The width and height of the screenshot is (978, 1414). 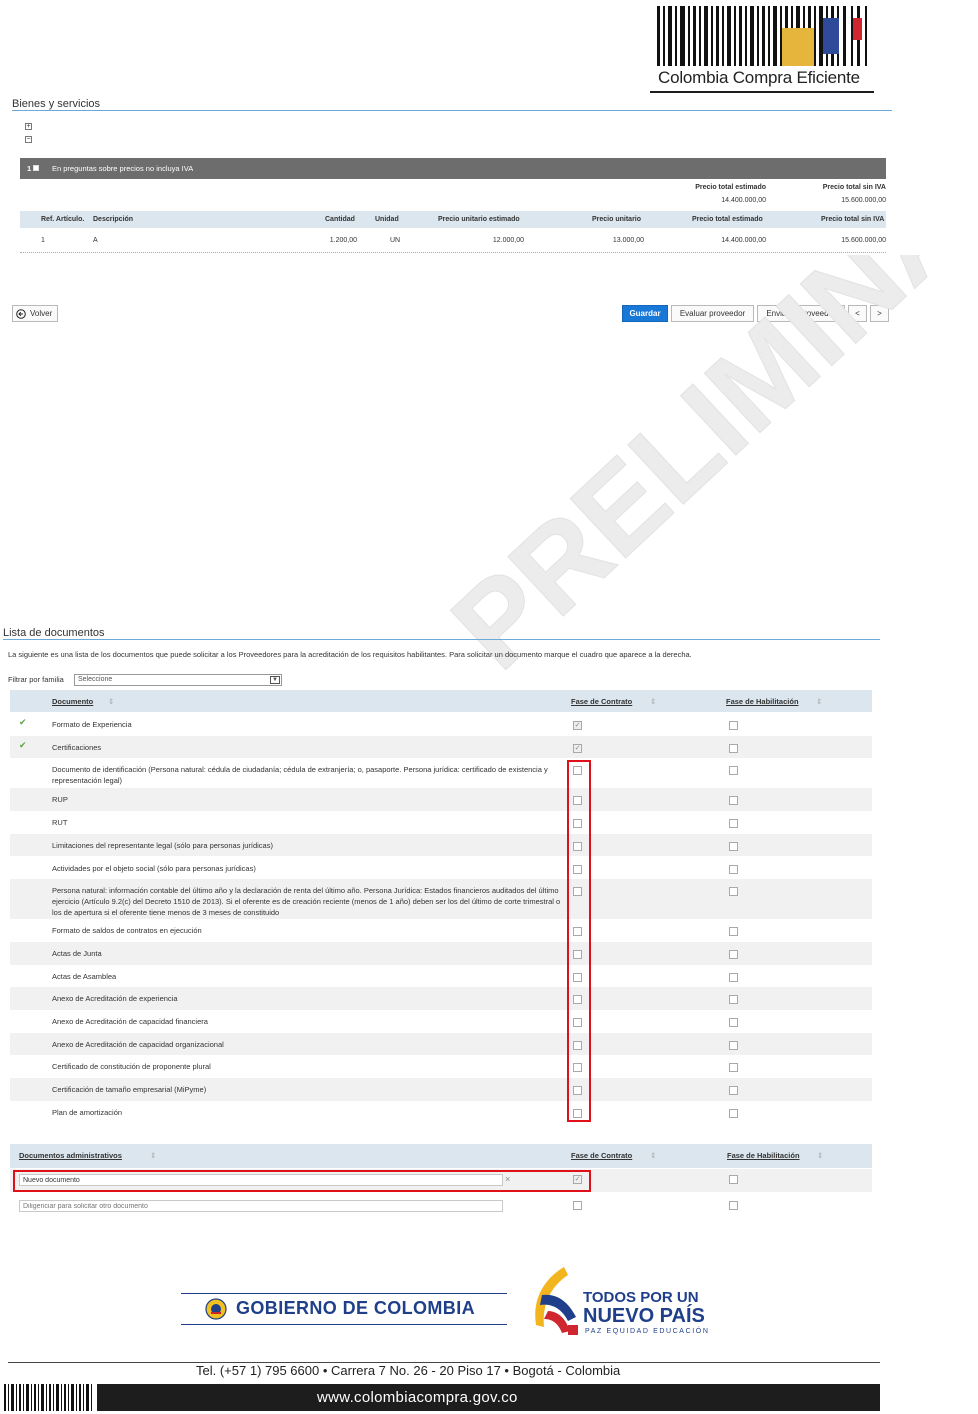 I want to click on col-precio-unitario: Precio unitario, so click(x=617, y=219).